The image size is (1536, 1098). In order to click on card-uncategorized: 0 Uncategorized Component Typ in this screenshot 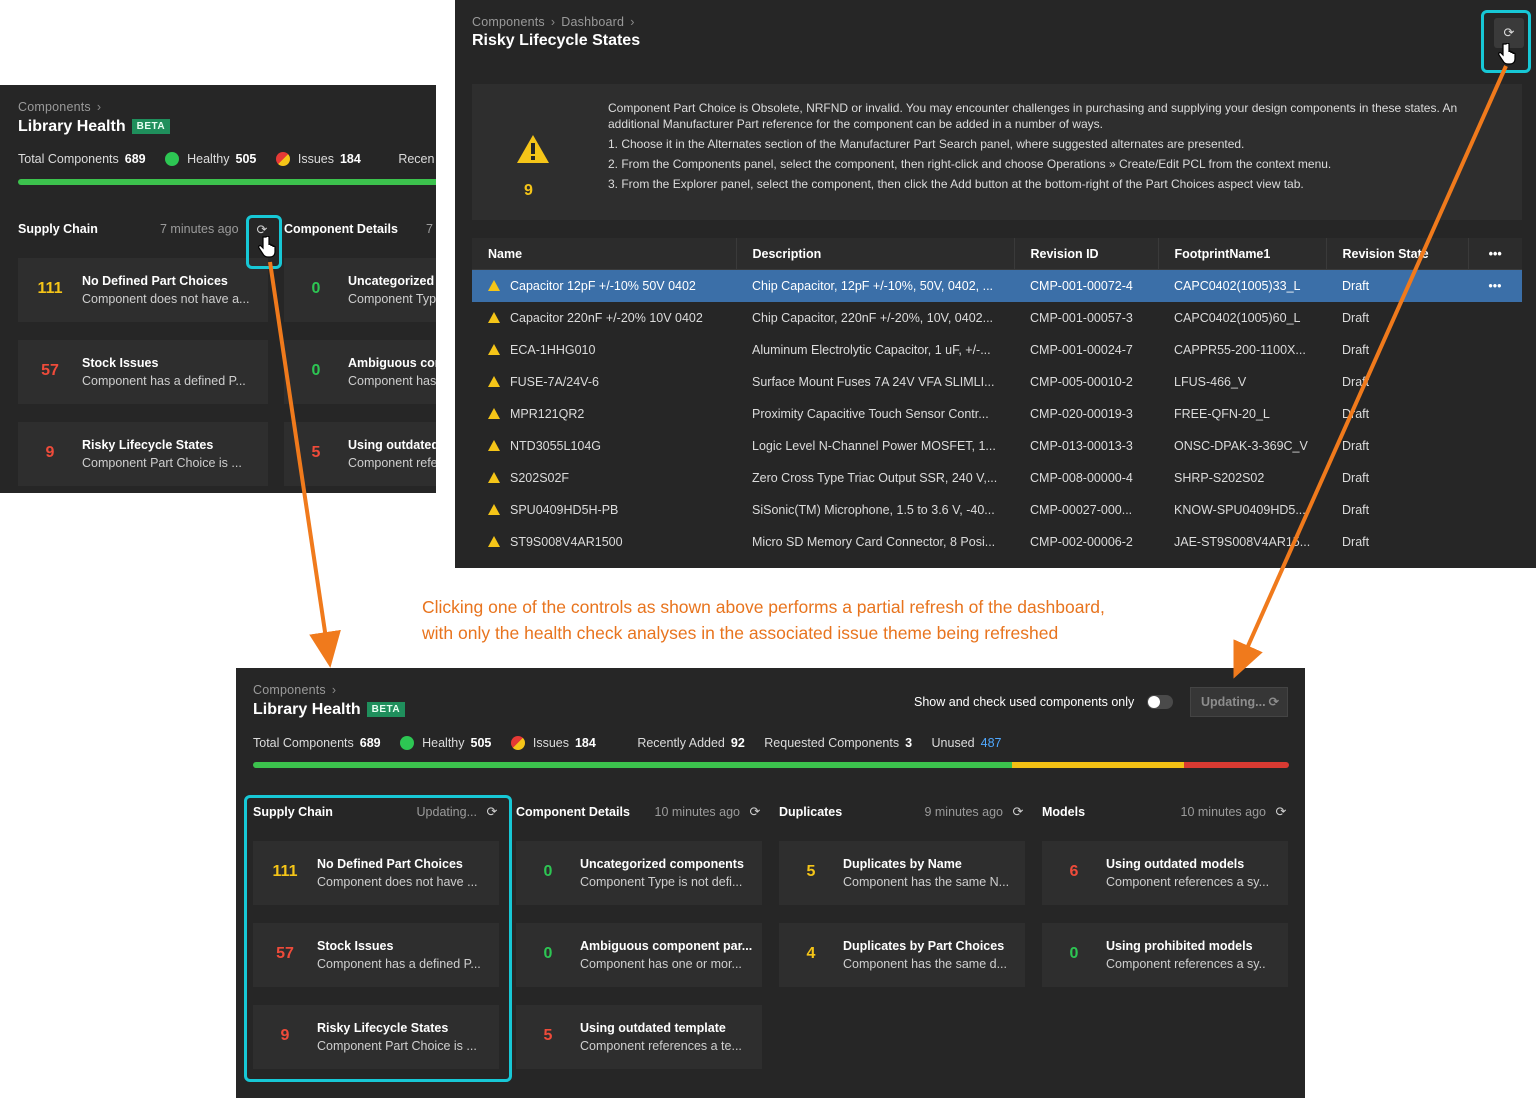, I will do `click(360, 290)`.